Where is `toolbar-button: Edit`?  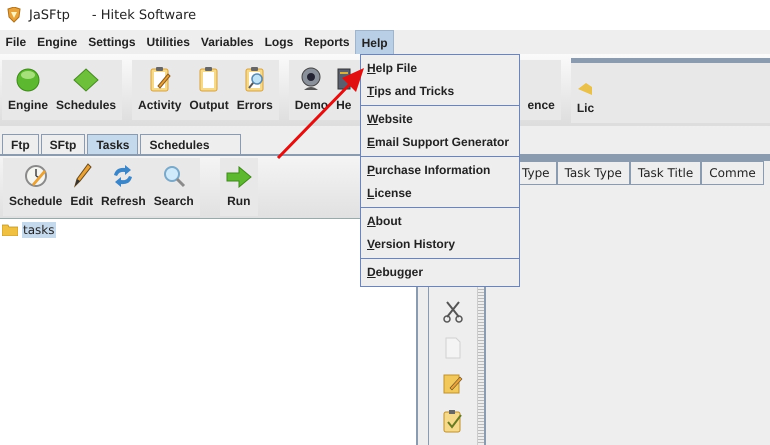
toolbar-button: Edit is located at coordinates (82, 187).